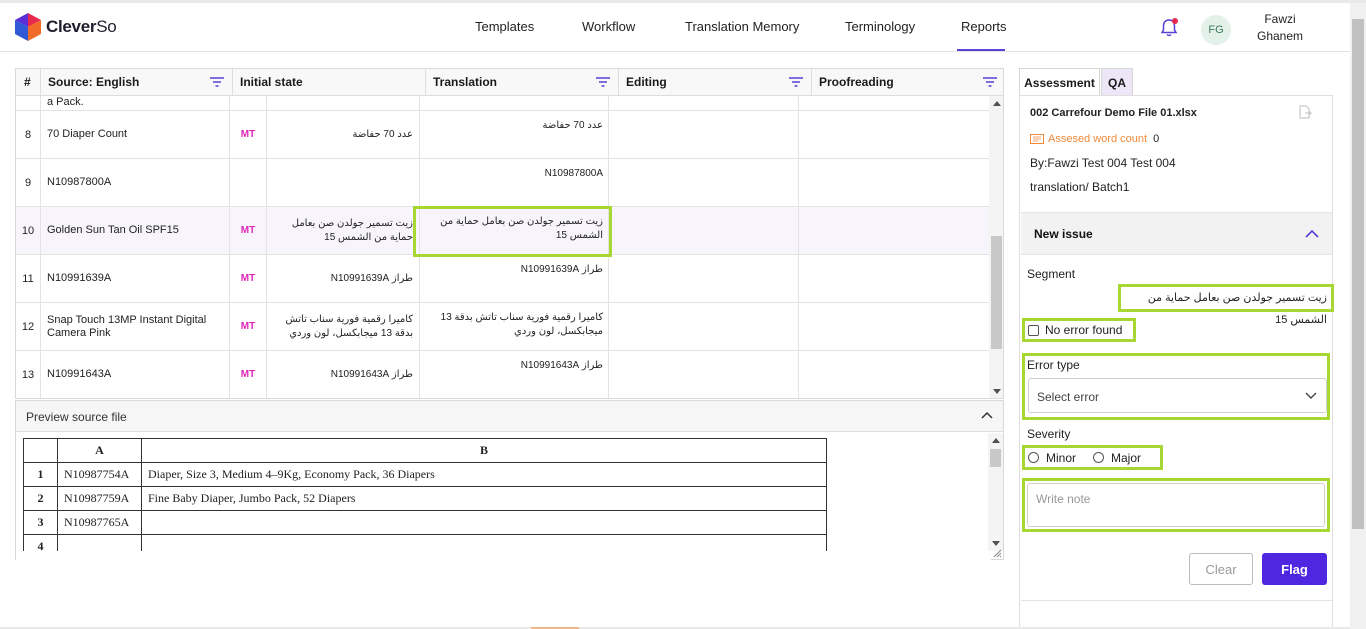 The image size is (1366, 629). What do you see at coordinates (1079, 330) in the screenshot?
I see `no-error-checkbox: No error found` at bounding box center [1079, 330].